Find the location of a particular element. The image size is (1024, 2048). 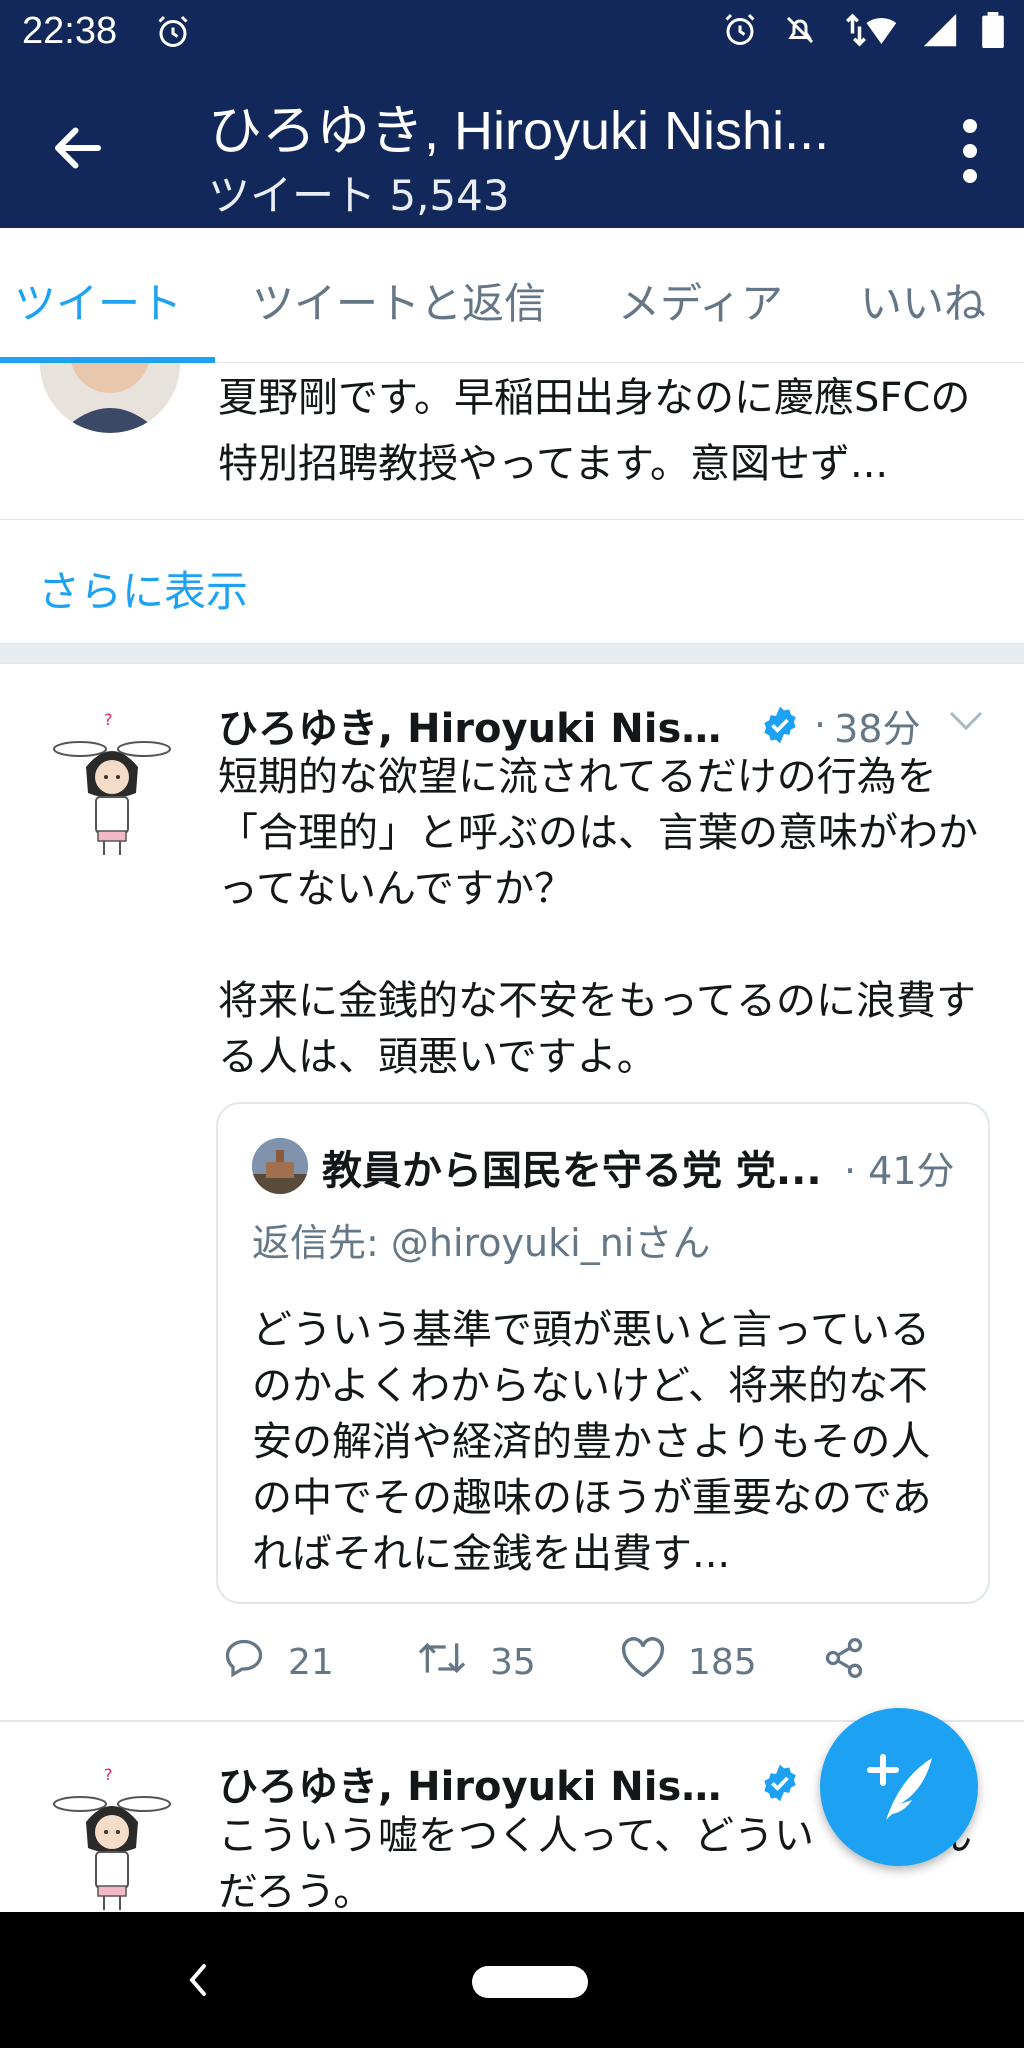

back-arrow-icon is located at coordinates (78, 148).